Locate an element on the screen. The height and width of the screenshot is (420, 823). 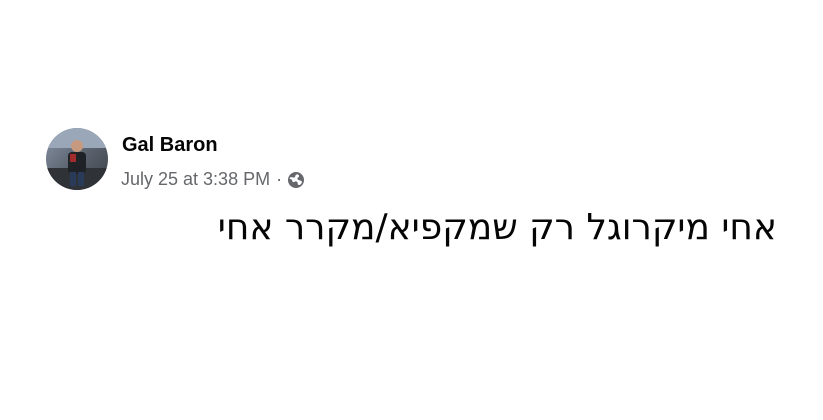
post-timestamp: July 25 at 3:38 PM is located at coordinates (195, 179).